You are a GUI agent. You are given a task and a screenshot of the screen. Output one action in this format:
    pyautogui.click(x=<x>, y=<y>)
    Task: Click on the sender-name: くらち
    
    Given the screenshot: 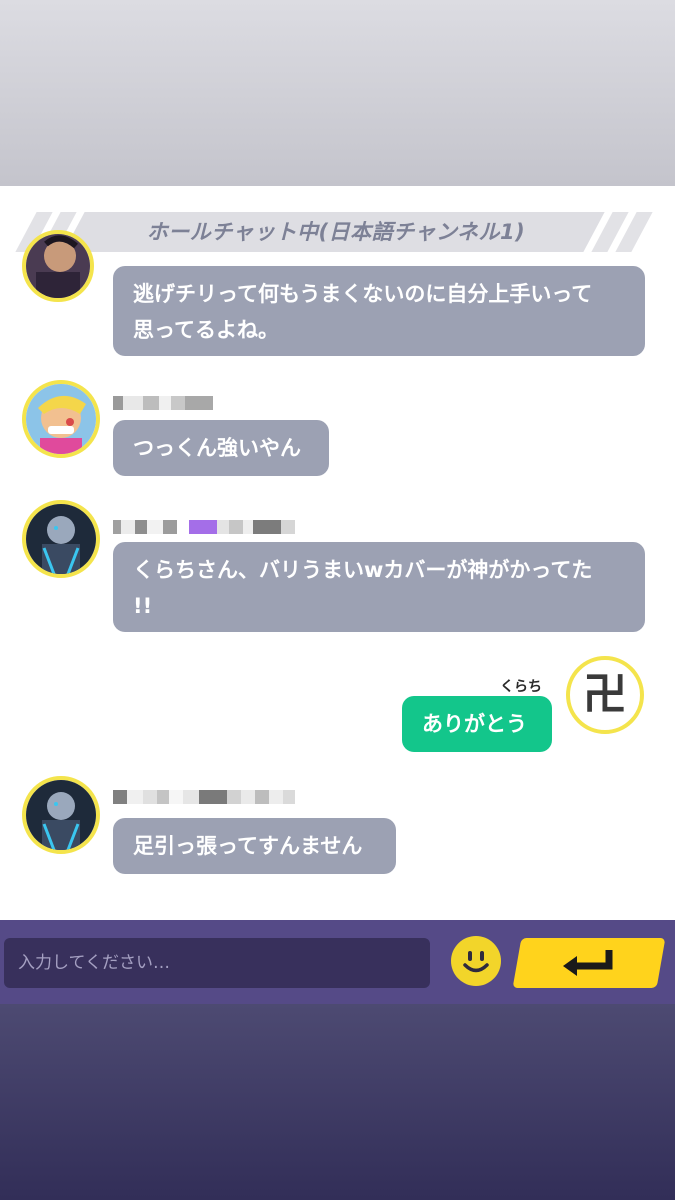 What is the action you would take?
    pyautogui.click(x=521, y=687)
    